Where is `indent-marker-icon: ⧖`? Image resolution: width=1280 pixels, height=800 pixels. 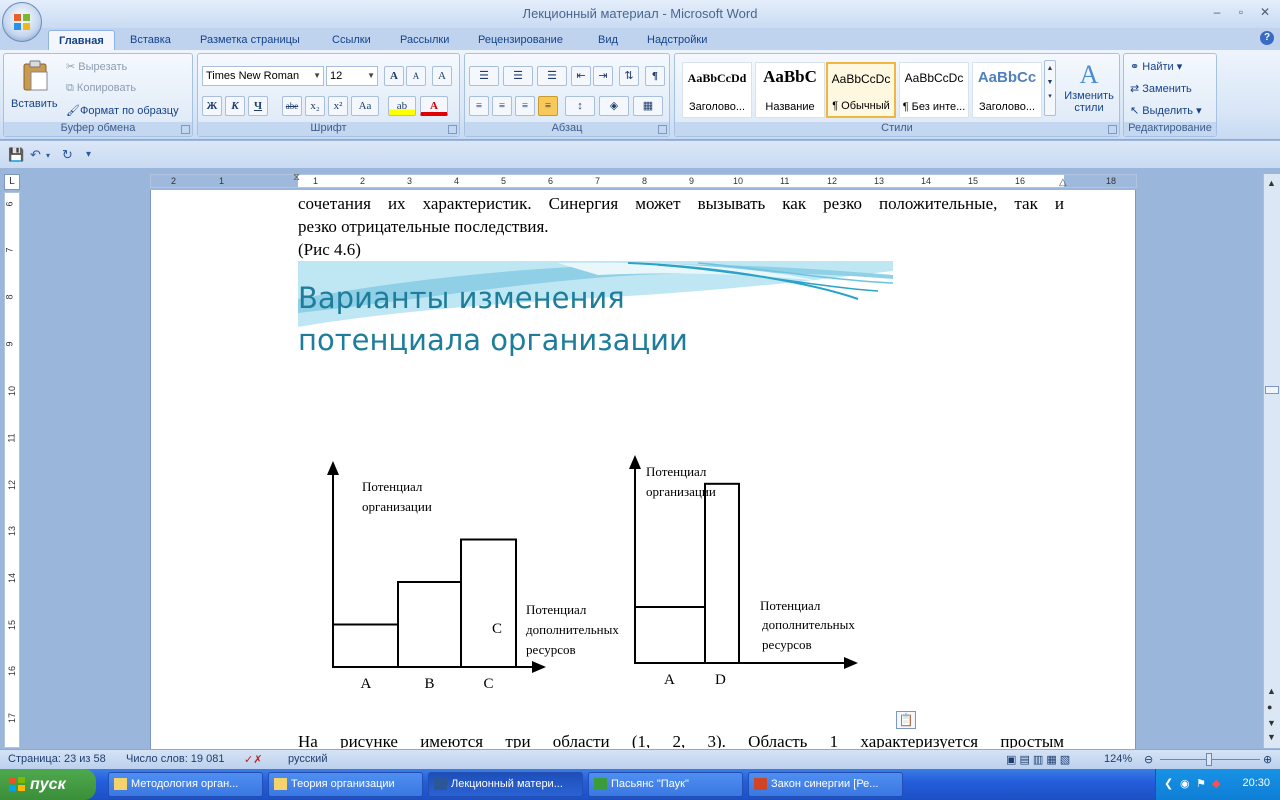 indent-marker-icon: ⧖ is located at coordinates (296, 177).